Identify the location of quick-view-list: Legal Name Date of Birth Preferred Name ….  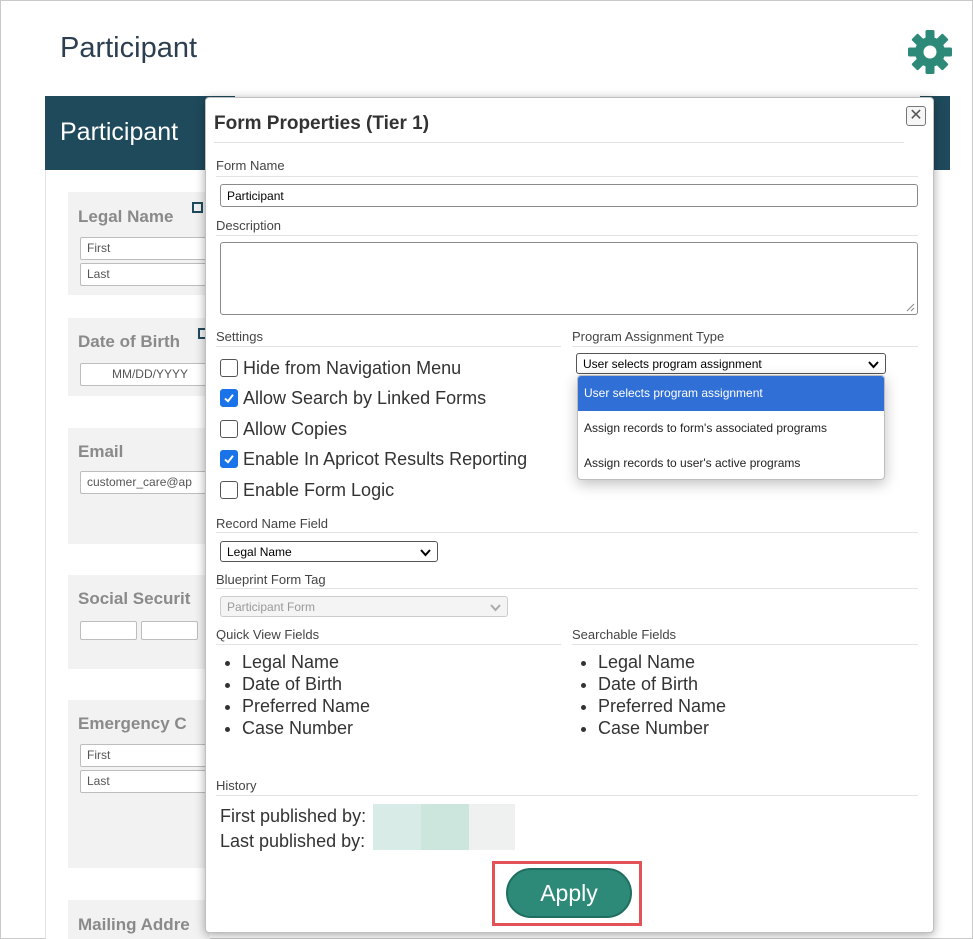
(293, 695).